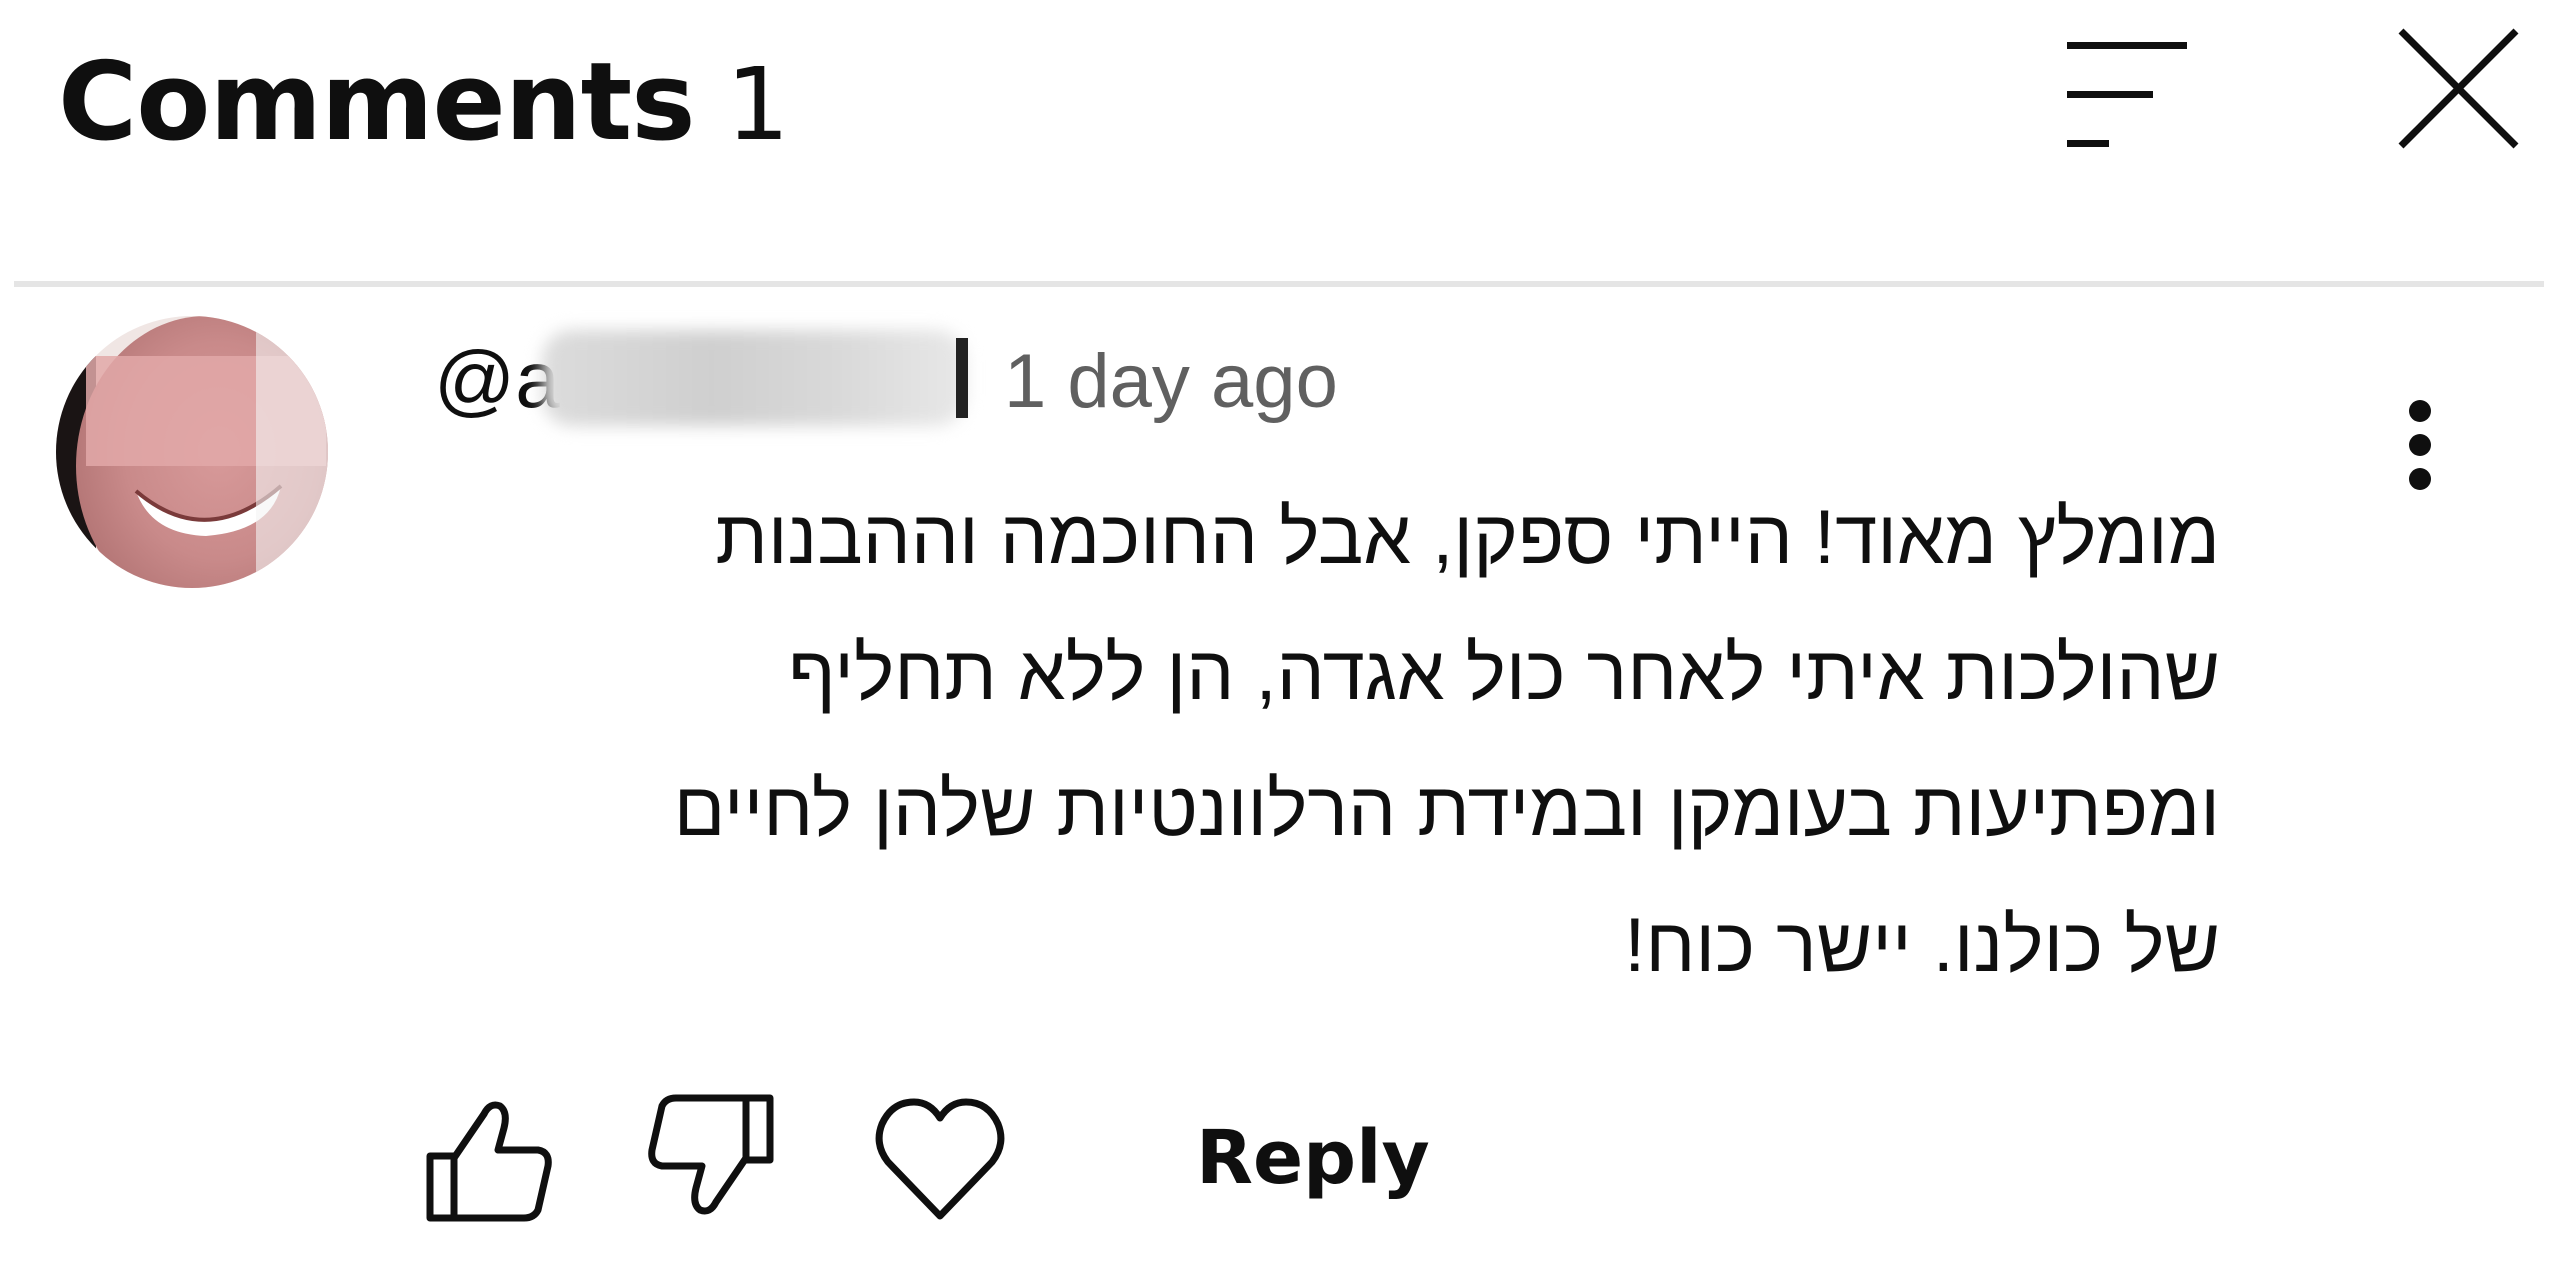 The height and width of the screenshot is (1280, 2560). Describe the element at coordinates (962, 378) in the screenshot. I see `author-handle-redaction-edge` at that location.